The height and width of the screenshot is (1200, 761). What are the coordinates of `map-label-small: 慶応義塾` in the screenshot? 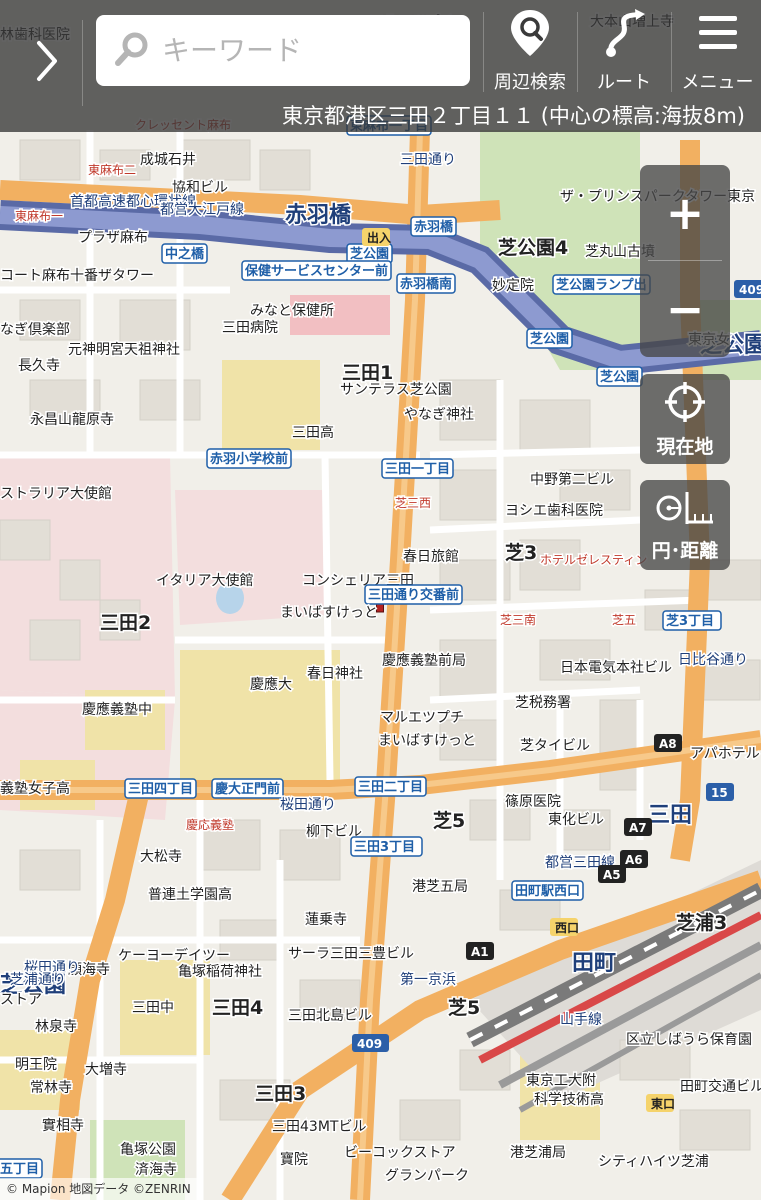 It's located at (210, 825).